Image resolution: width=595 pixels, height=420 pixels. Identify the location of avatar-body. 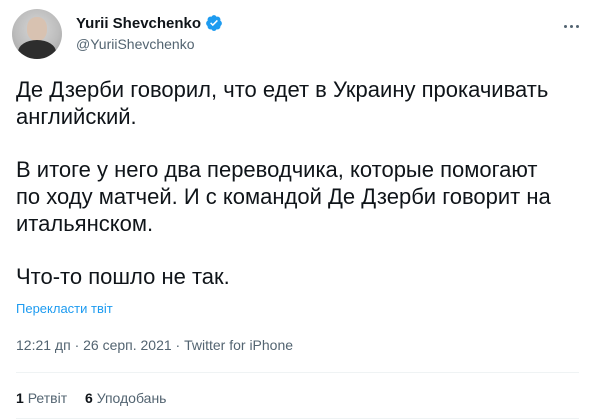
(37, 49).